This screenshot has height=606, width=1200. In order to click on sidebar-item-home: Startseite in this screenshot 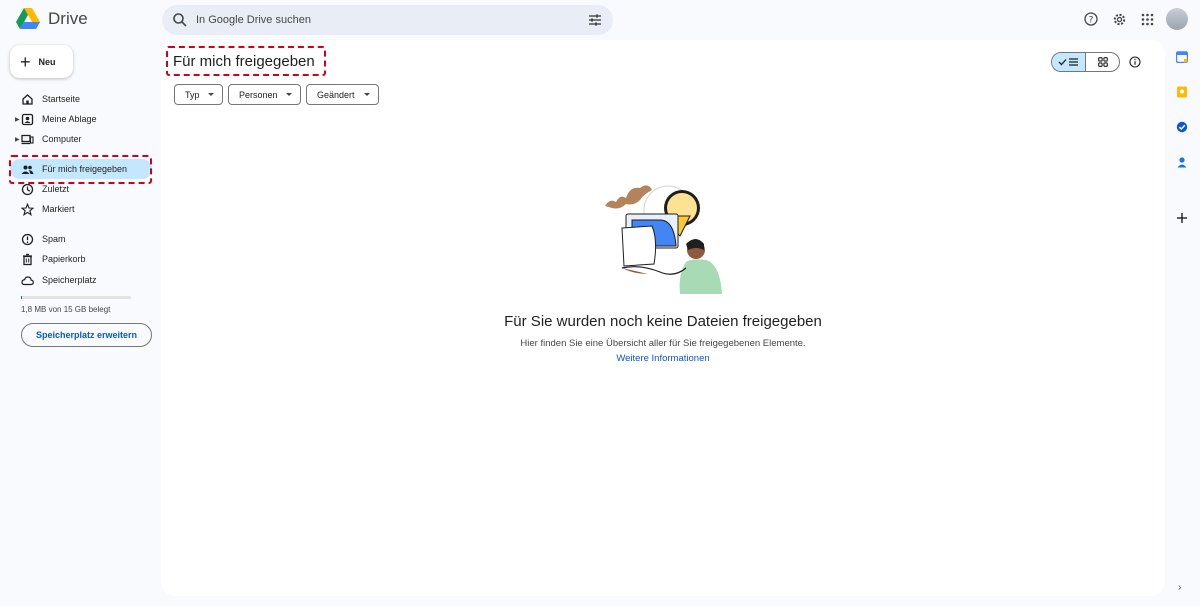, I will do `click(81, 99)`.